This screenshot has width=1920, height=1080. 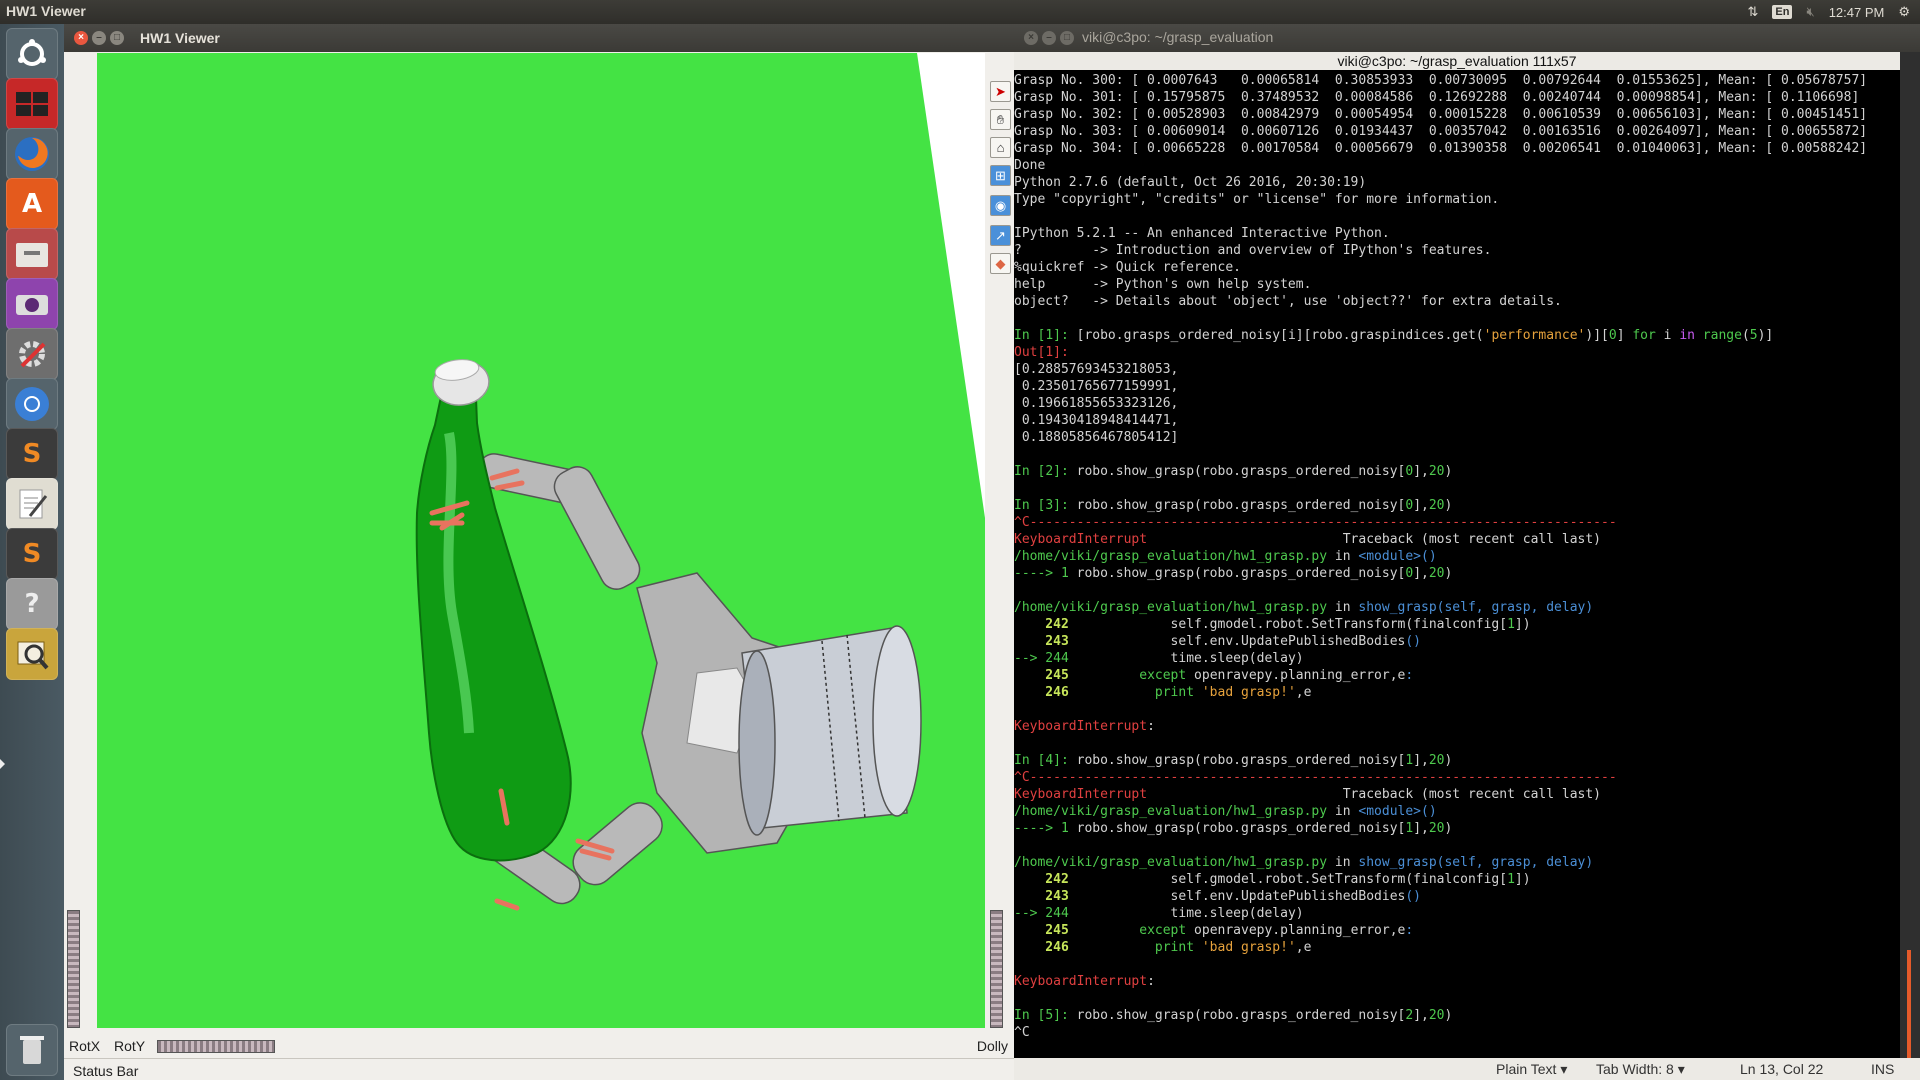 What do you see at coordinates (1096, 437) in the screenshot?
I see `terminal-line: 0.18805856467805412]` at bounding box center [1096, 437].